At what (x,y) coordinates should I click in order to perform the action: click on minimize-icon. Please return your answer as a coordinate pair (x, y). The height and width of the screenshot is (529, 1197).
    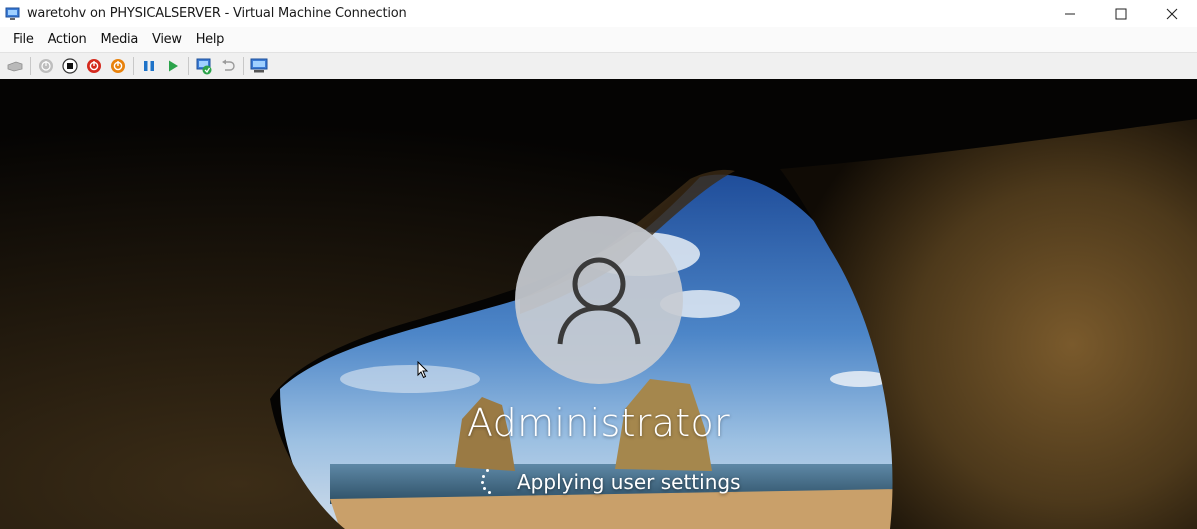
    Looking at the image, I should click on (1069, 13).